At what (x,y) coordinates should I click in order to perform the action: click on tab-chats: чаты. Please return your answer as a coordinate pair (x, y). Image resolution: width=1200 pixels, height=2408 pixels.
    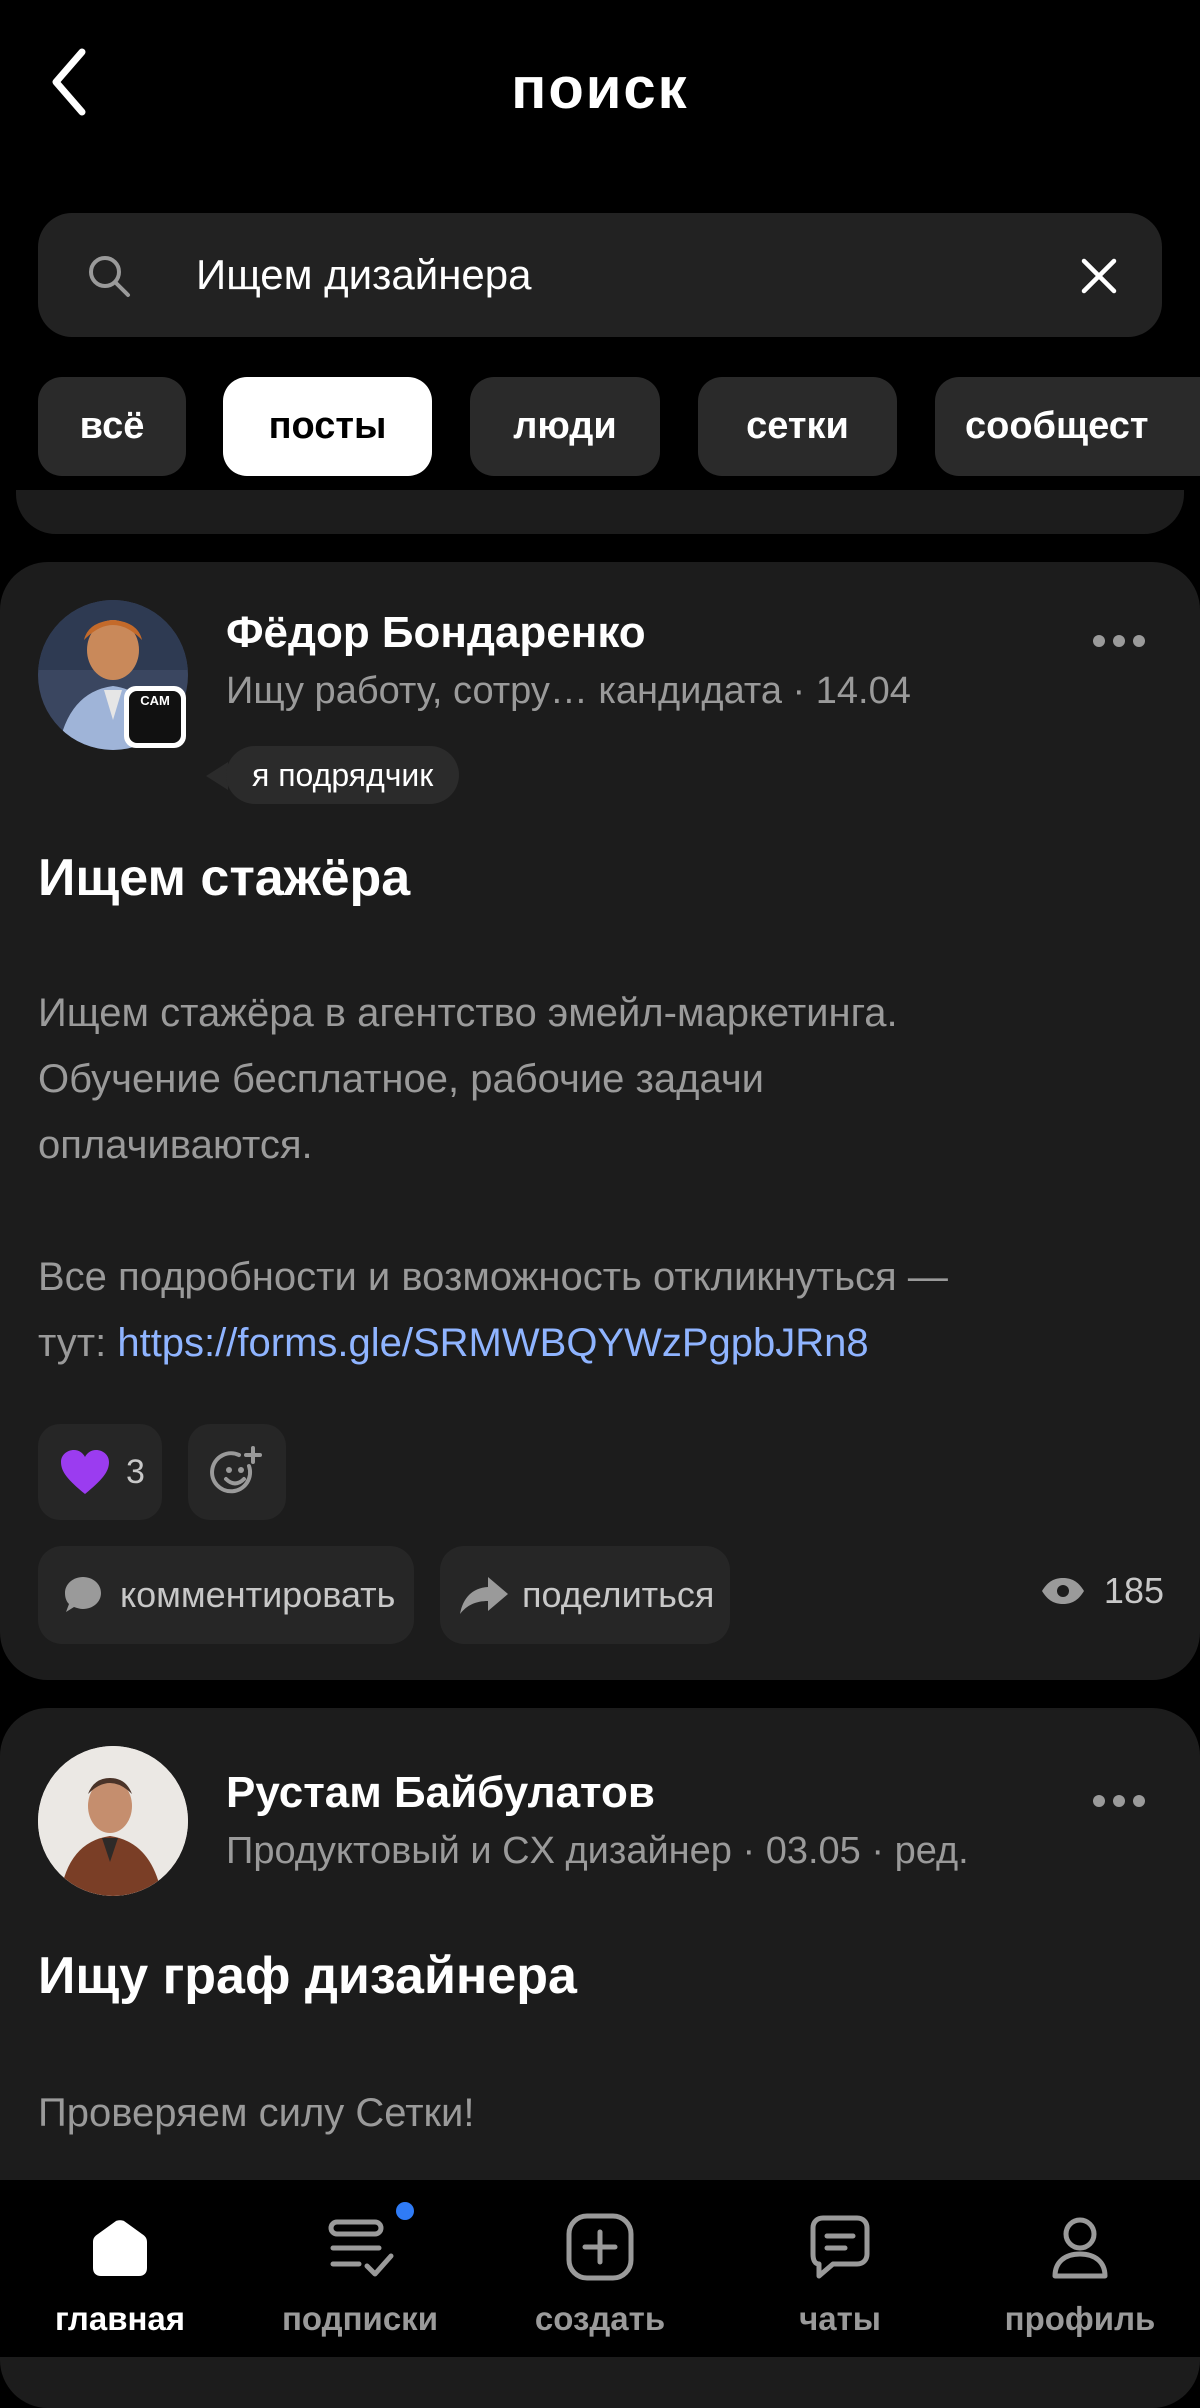
    Looking at the image, I should click on (840, 2268).